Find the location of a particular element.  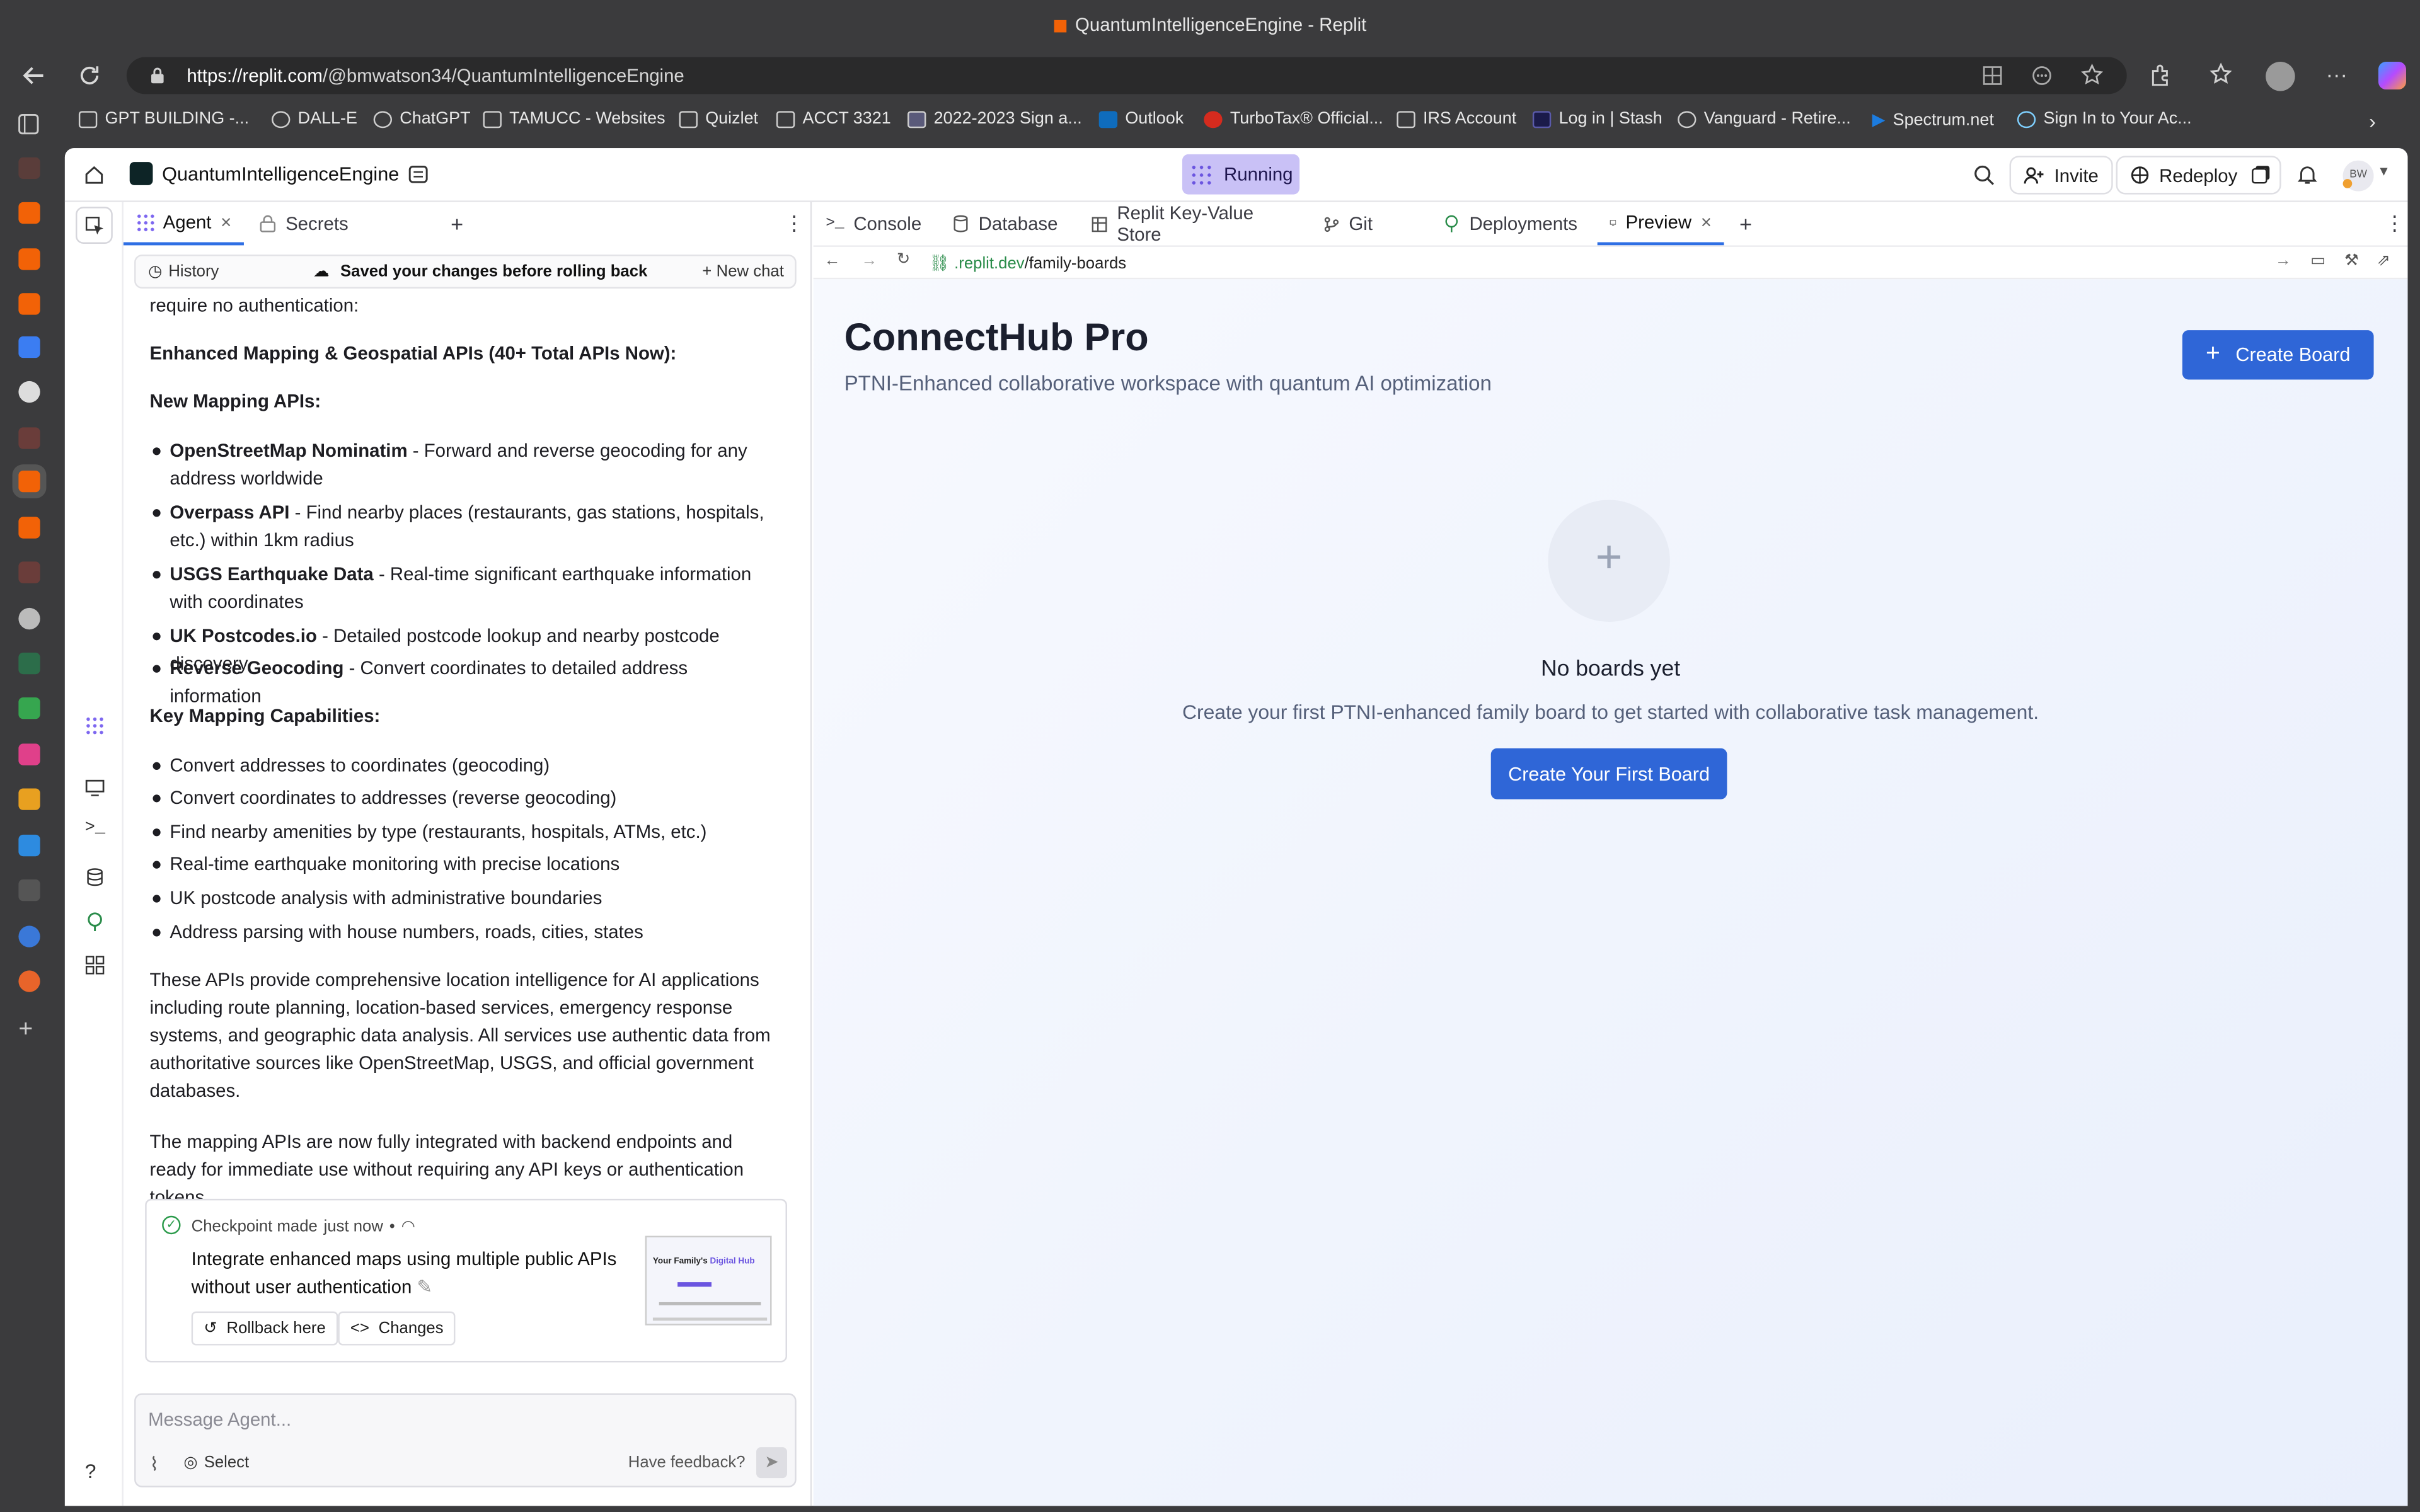

lock-icon is located at coordinates (157, 75).